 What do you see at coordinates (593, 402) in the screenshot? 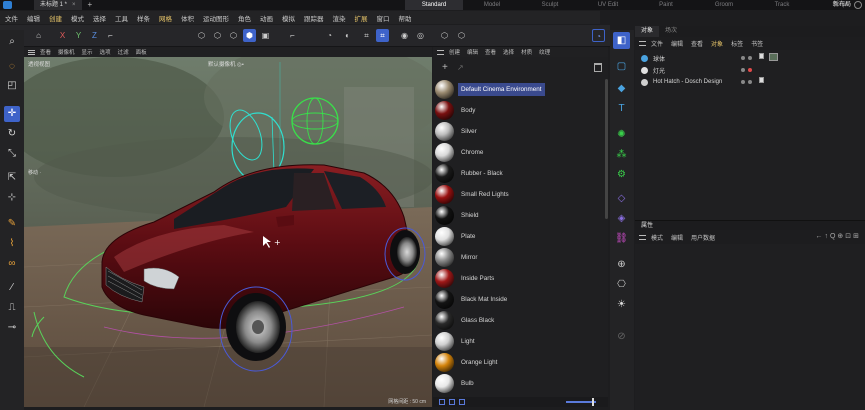
I see `slider-handle` at bounding box center [593, 402].